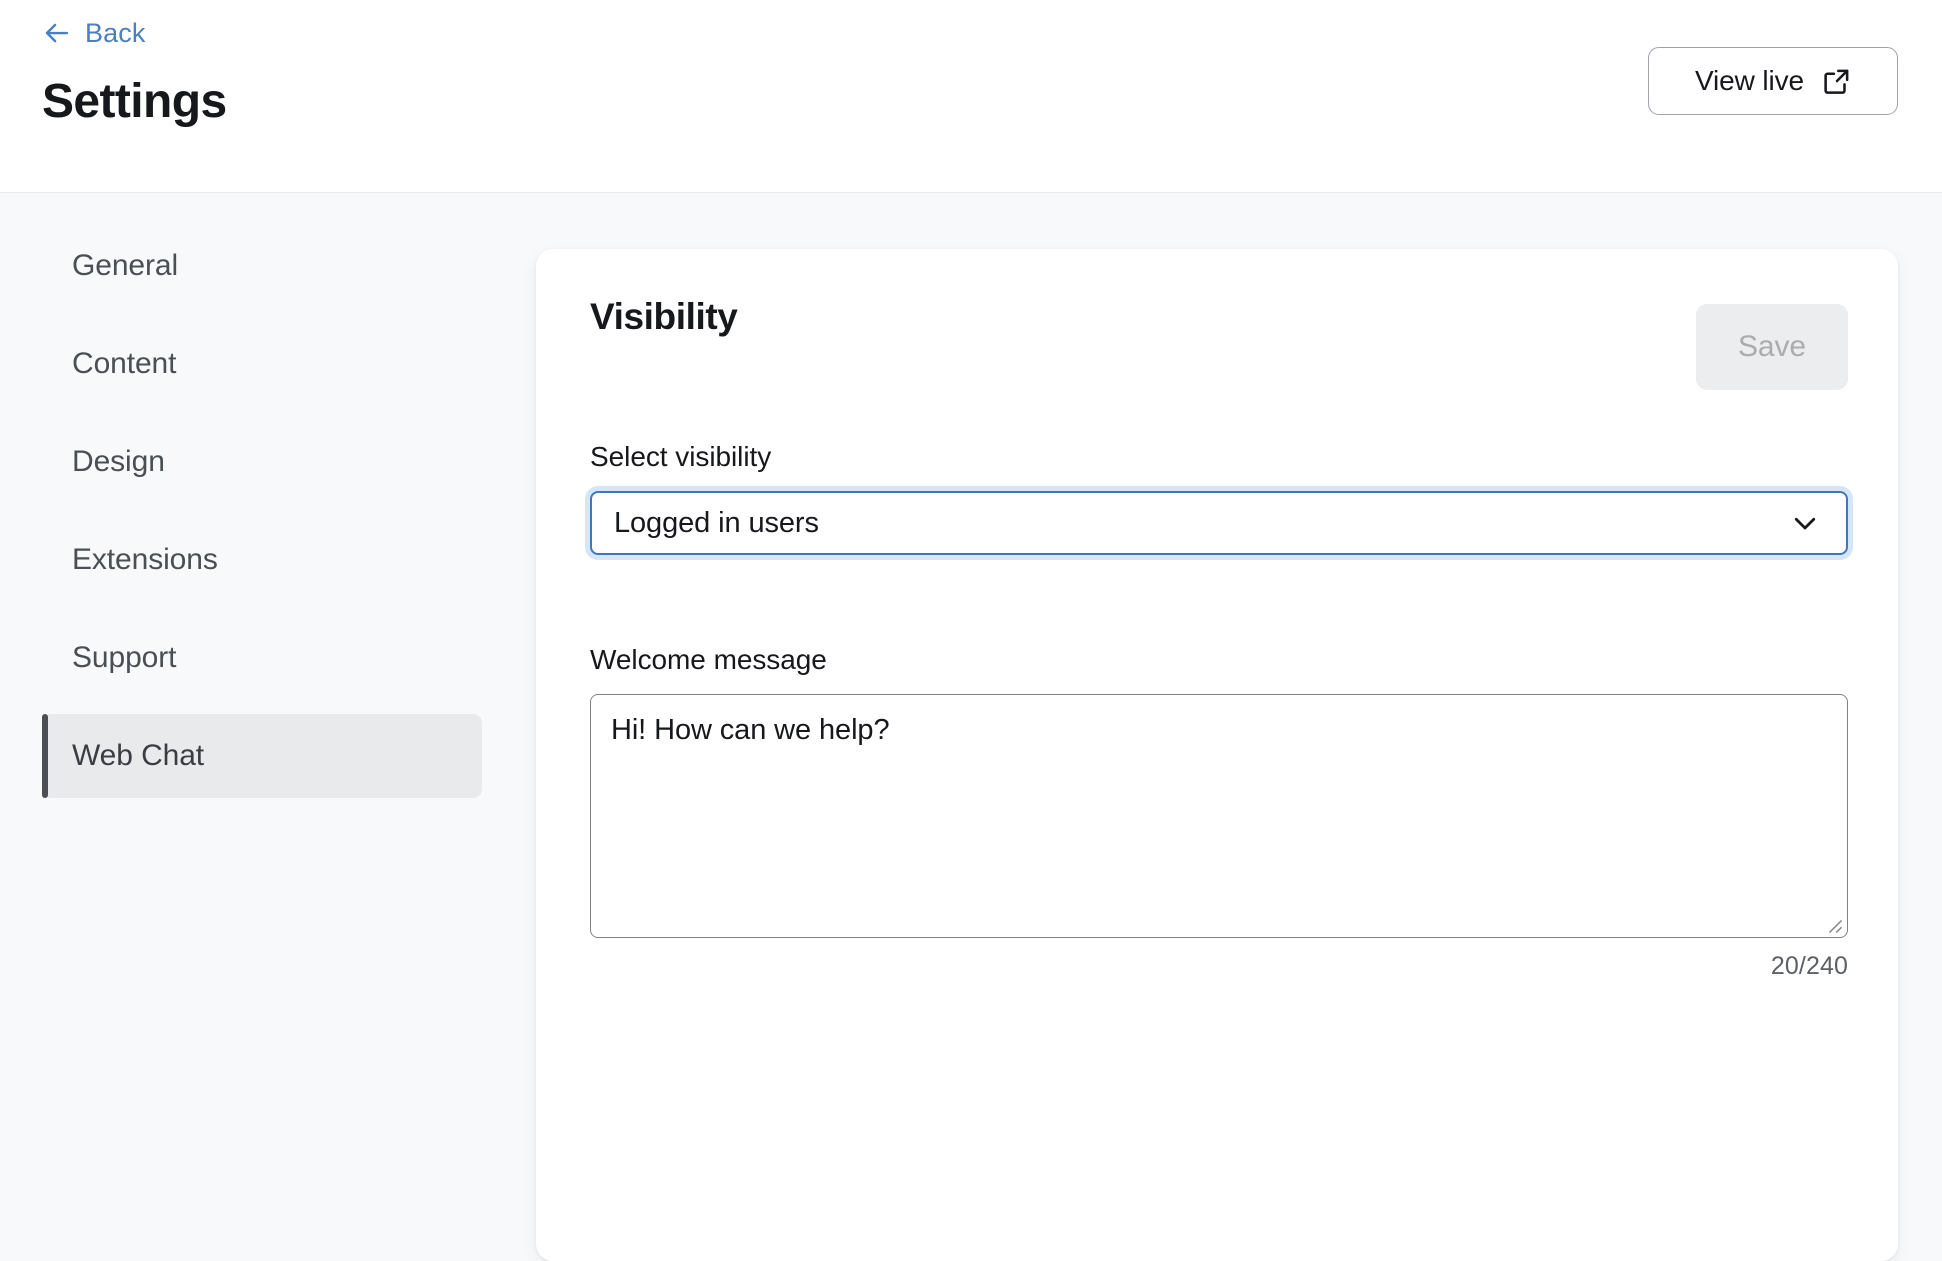  I want to click on back-label: Back, so click(115, 33).